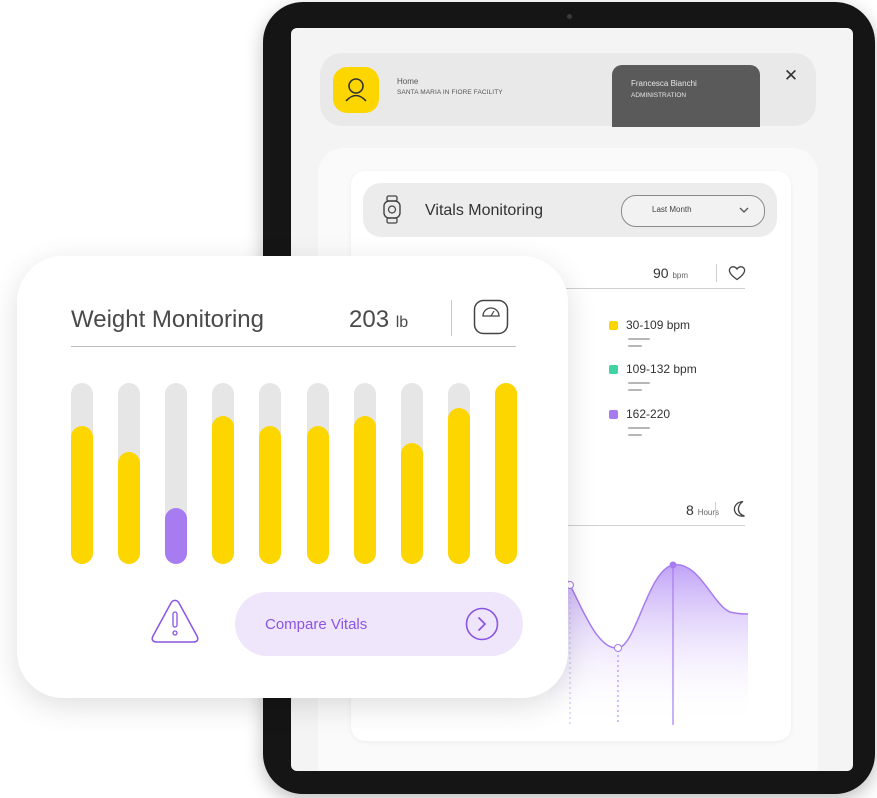 This screenshot has width=877, height=798. Describe the element at coordinates (491, 317) in the screenshot. I see `scale-icon` at that location.